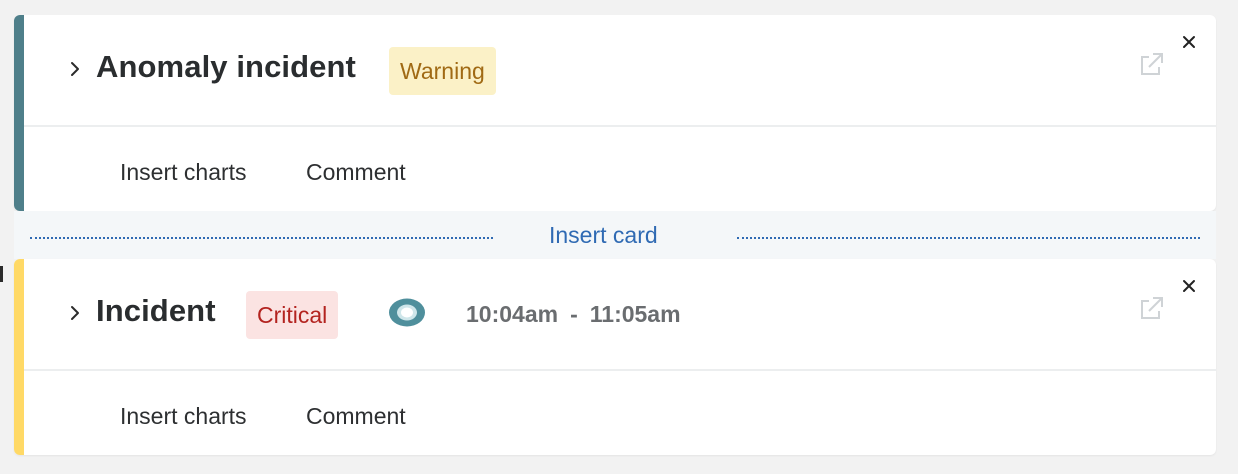  What do you see at coordinates (407, 312) in the screenshot?
I see `status-ring-icon` at bounding box center [407, 312].